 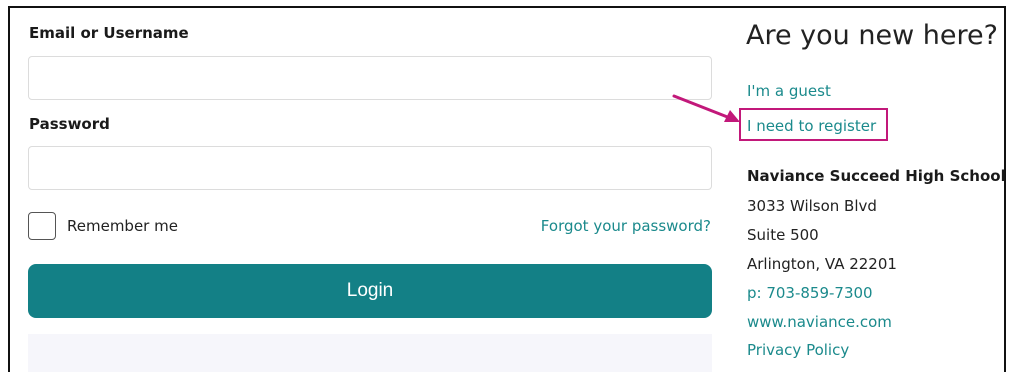 What do you see at coordinates (810, 293) in the screenshot?
I see `phone-link: p: 703-859-7300` at bounding box center [810, 293].